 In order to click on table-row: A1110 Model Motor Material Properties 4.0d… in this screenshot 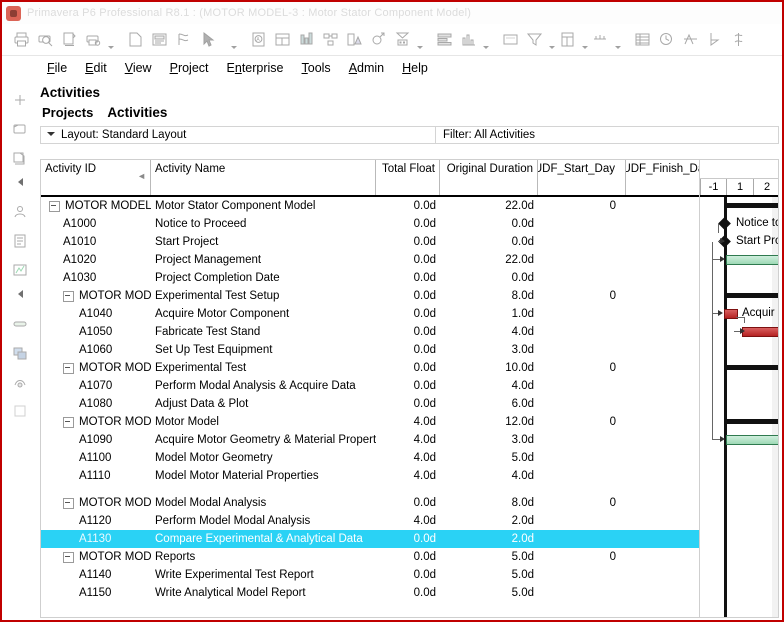, I will do `click(370, 476)`.